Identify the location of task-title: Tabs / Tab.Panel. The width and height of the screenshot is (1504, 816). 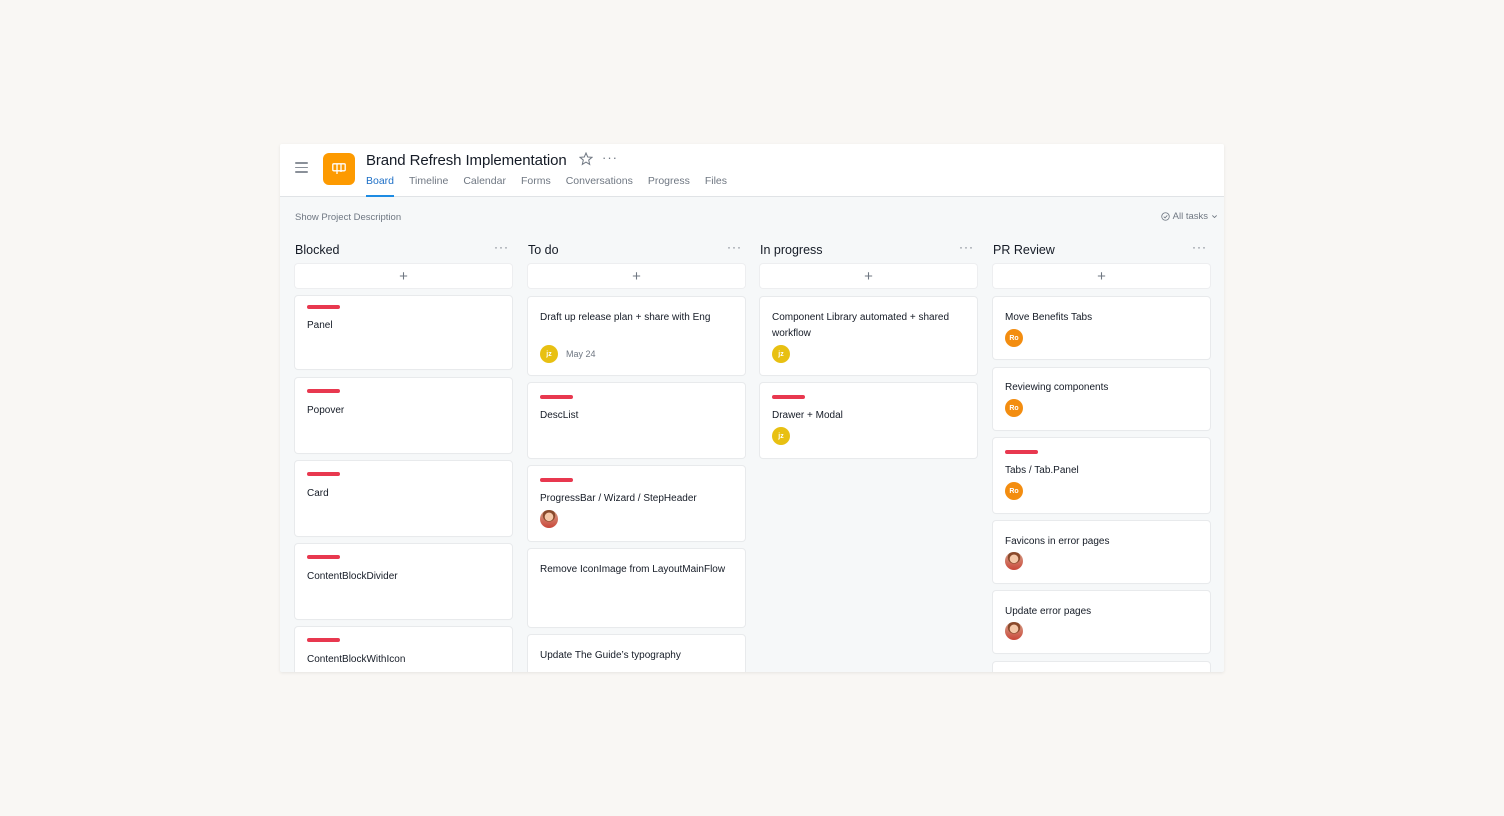
(1042, 470).